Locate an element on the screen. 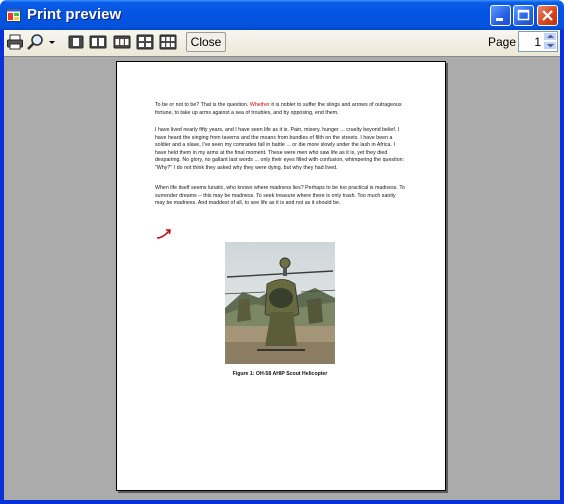 This screenshot has width=564, height=504. minimize-icon is located at coordinates (499, 19).